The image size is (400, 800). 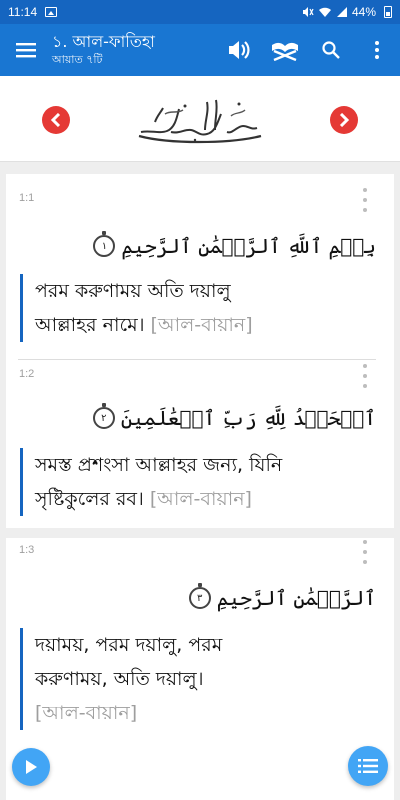 What do you see at coordinates (119, 679) in the screenshot?
I see `translation-line: করুণাময়, অতি দয়ালু।` at bounding box center [119, 679].